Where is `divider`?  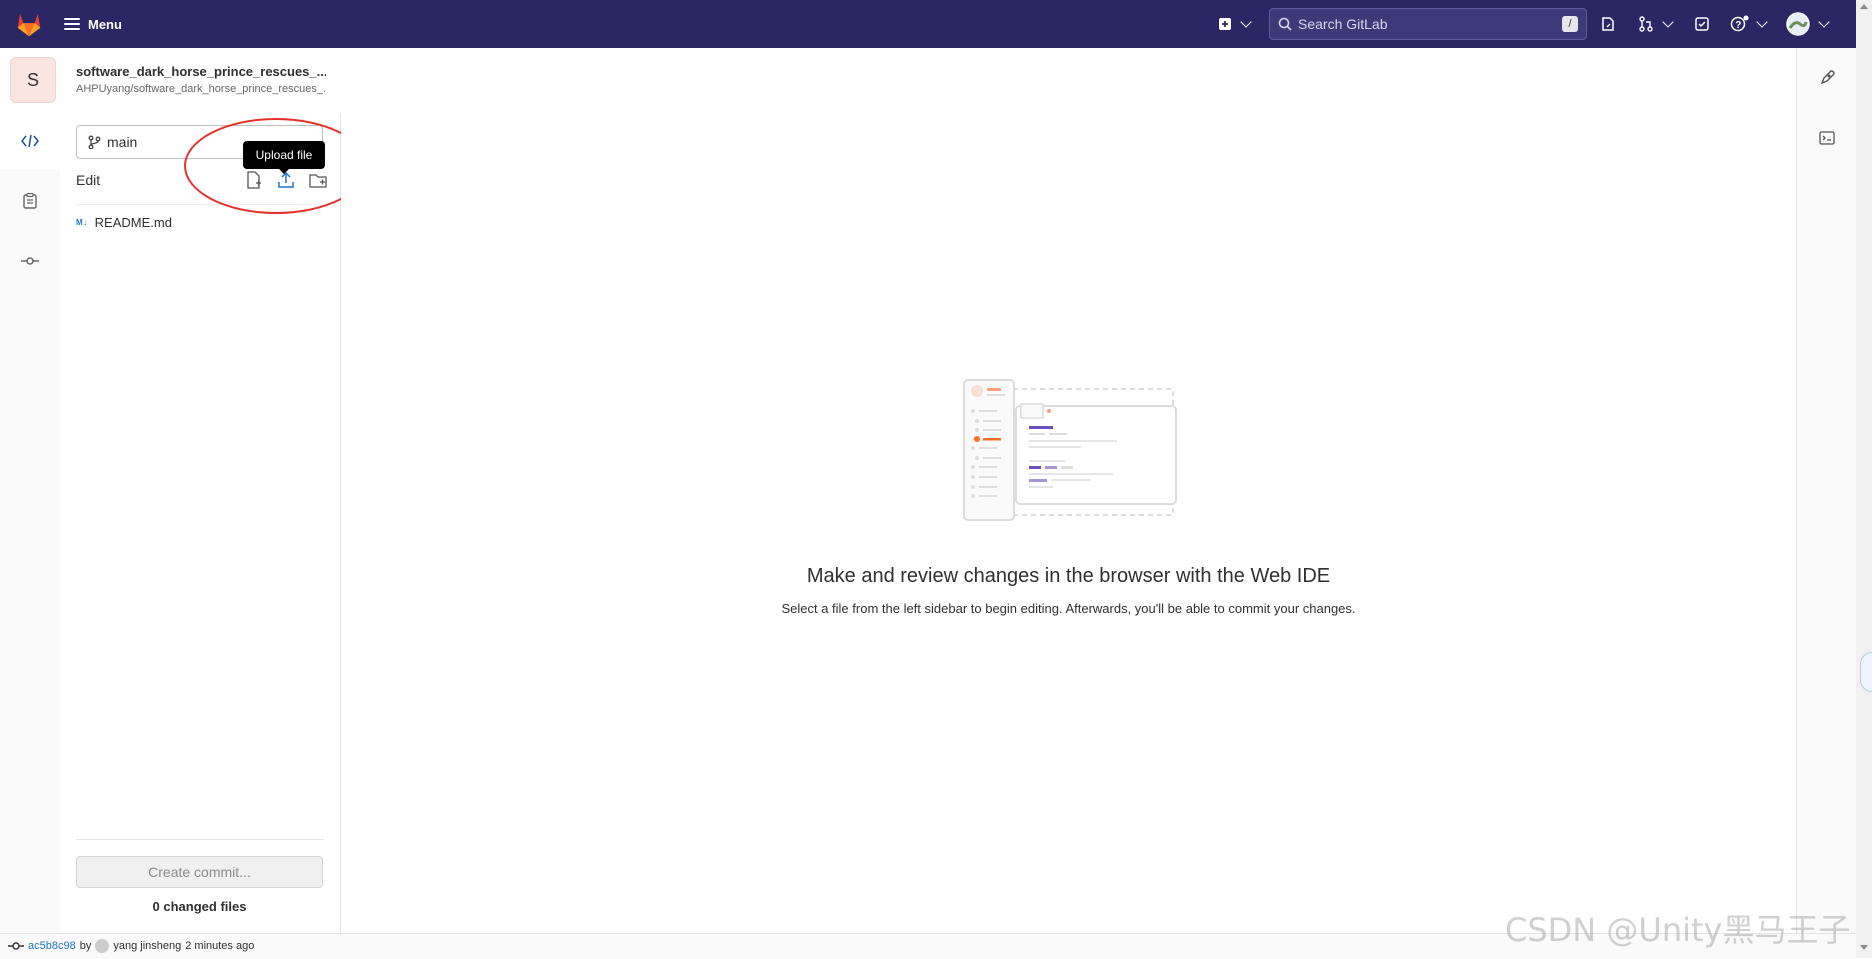 divider is located at coordinates (200, 839).